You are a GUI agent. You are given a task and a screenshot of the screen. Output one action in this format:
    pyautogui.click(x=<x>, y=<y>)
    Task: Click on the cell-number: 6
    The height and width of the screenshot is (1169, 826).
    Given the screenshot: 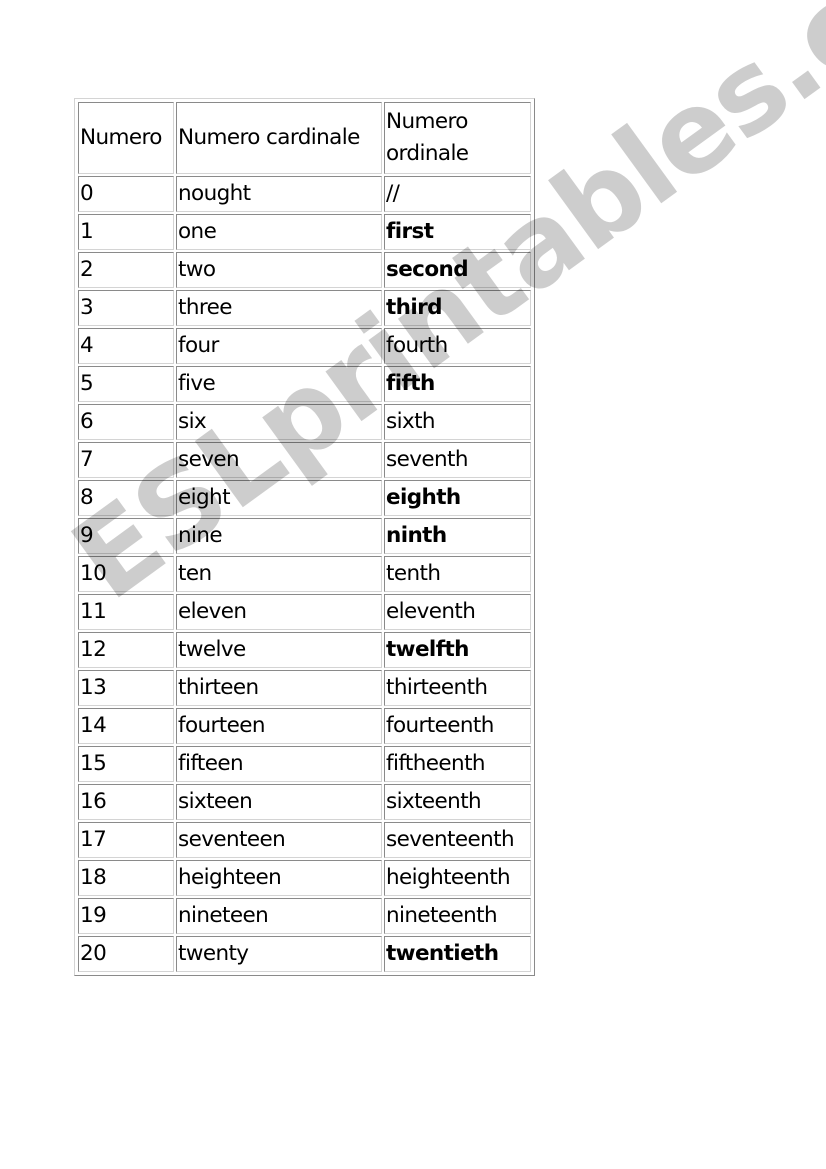 What is the action you would take?
    pyautogui.click(x=126, y=422)
    